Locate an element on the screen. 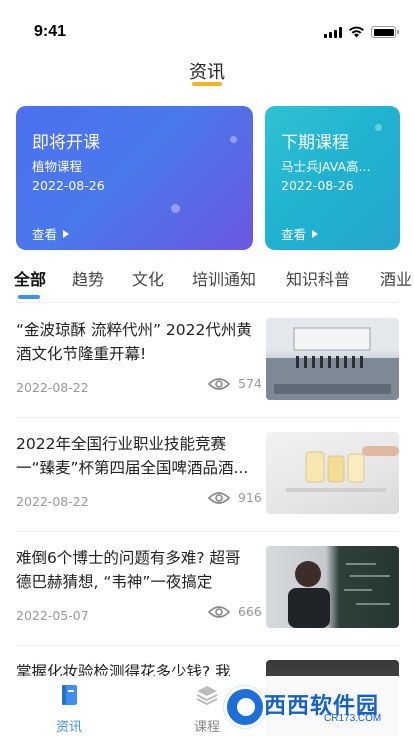 The height and width of the screenshot is (736, 414). nav-item-news: 资讯 is located at coordinates (69, 708).